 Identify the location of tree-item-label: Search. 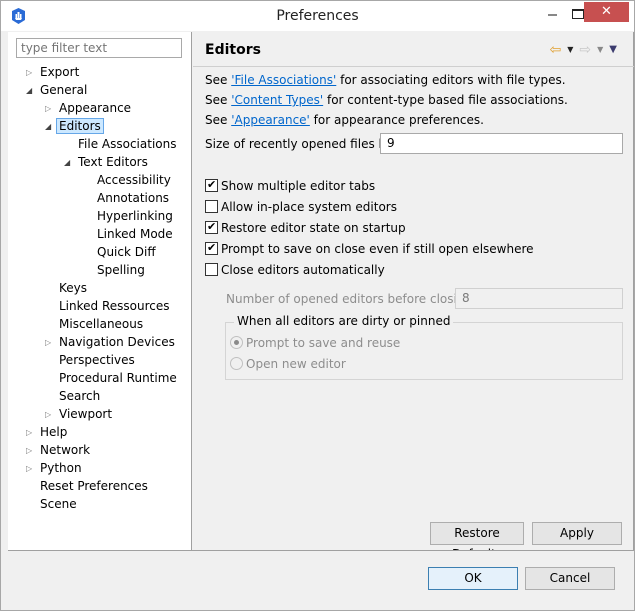
(80, 396).